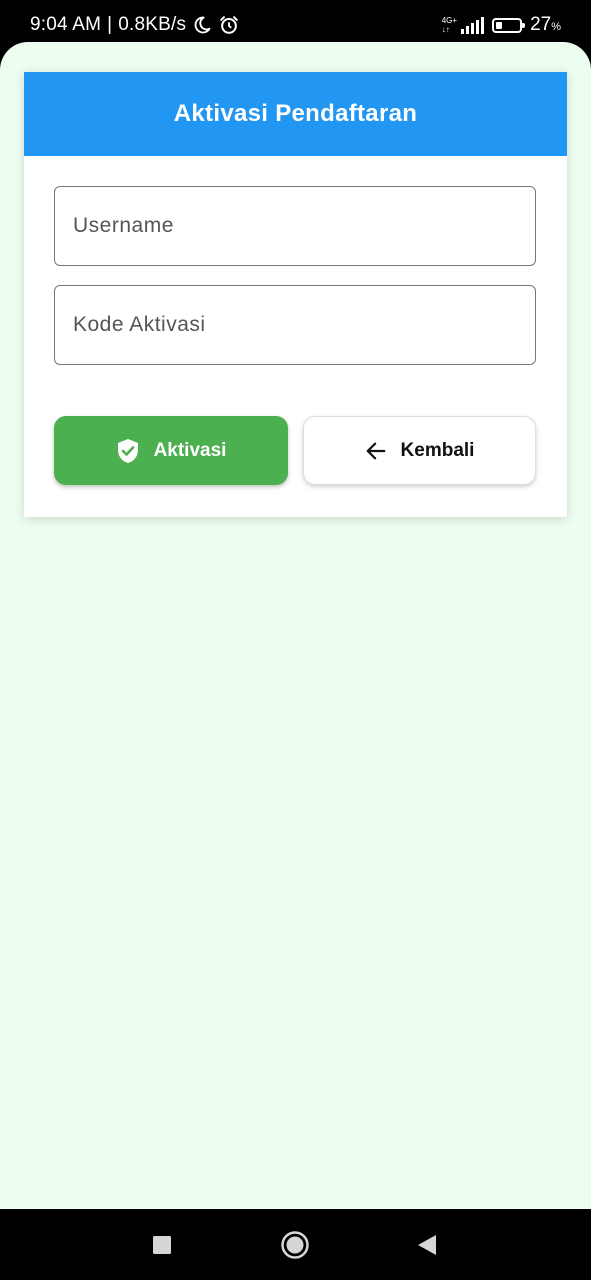 The width and height of the screenshot is (591, 1280). Describe the element at coordinates (545, 24) in the screenshot. I see `battery-percent: 27%` at that location.